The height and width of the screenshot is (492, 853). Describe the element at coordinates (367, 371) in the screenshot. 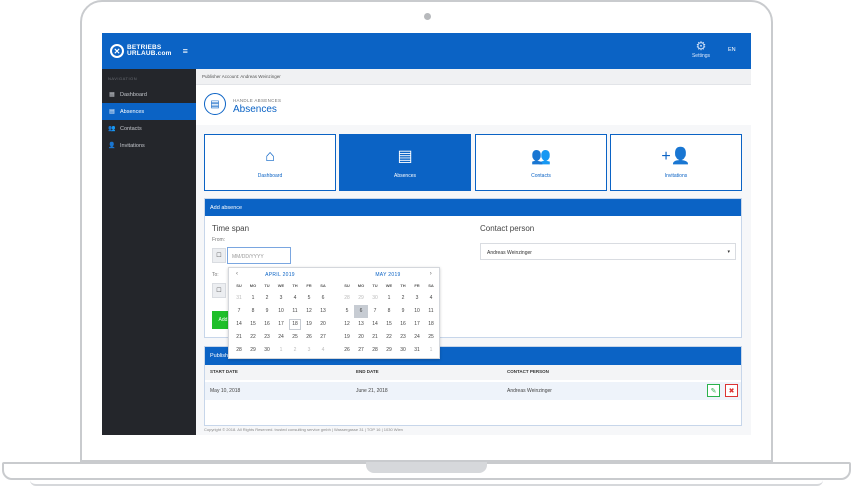

I see `column-end-date: END DATE` at that location.